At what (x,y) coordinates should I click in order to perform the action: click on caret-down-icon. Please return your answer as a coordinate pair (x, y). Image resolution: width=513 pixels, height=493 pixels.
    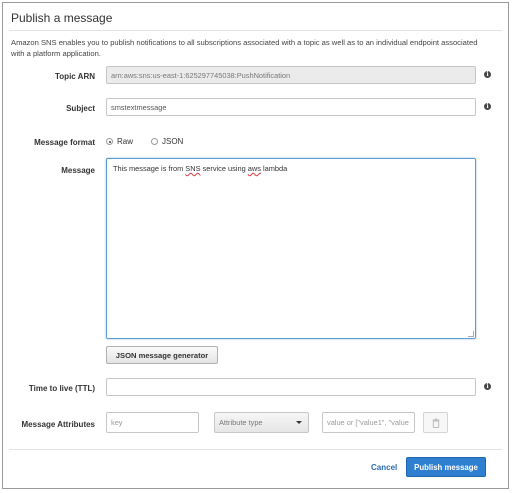
    Looking at the image, I should click on (299, 422).